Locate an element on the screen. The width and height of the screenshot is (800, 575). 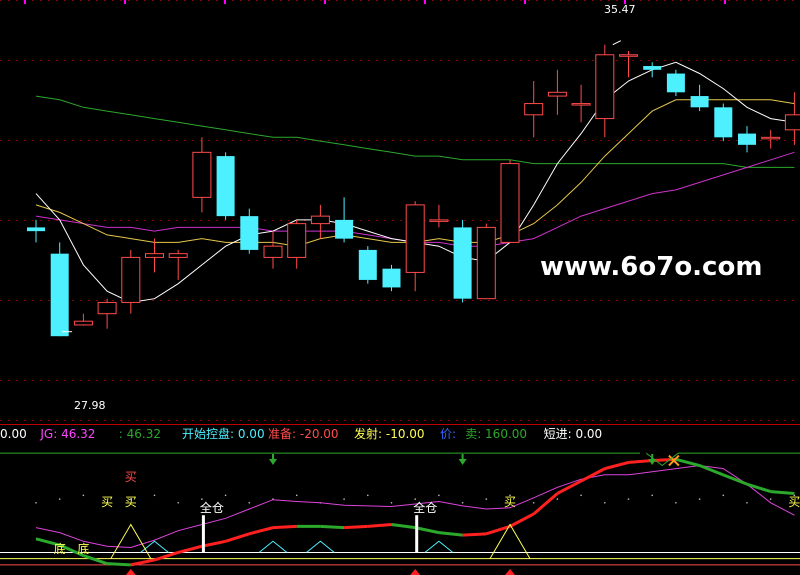
legend-item: 0.00 is located at coordinates (13, 434).